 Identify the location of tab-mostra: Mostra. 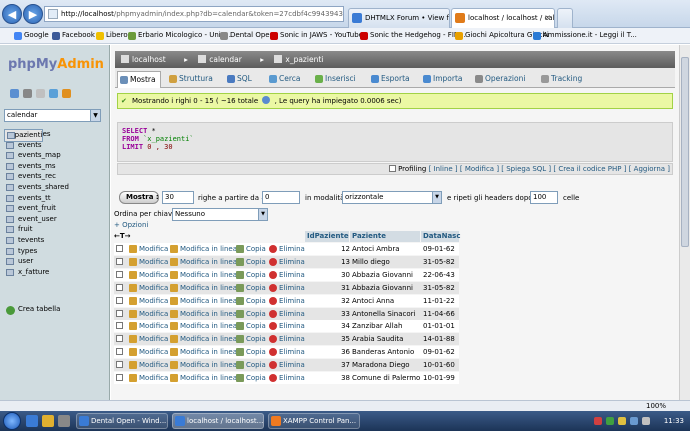
(139, 79).